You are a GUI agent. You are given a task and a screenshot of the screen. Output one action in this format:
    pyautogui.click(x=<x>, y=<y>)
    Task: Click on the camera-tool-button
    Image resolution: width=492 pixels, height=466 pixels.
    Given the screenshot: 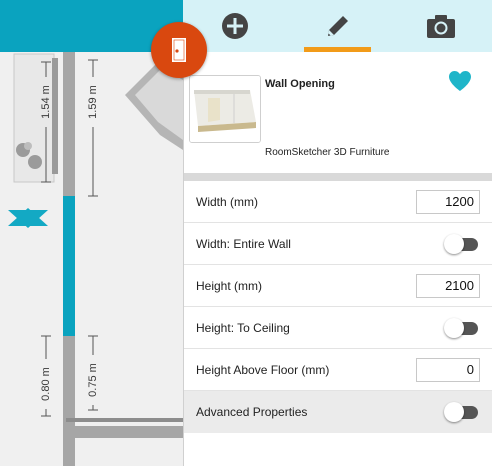 What is the action you would take?
    pyautogui.click(x=440, y=26)
    